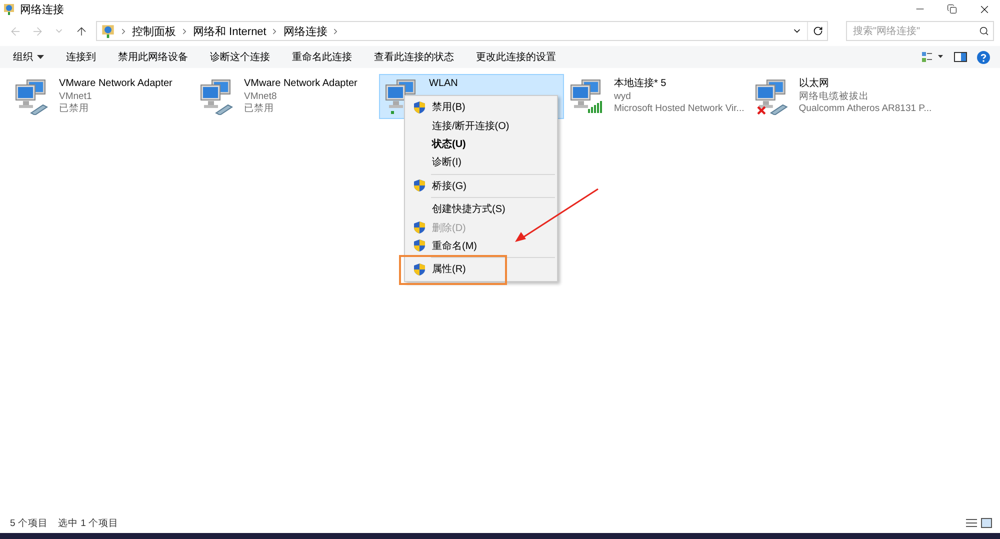 This screenshot has height=539, width=1000. Describe the element at coordinates (75, 96) in the screenshot. I see `adapter-network: VMnet1` at that location.